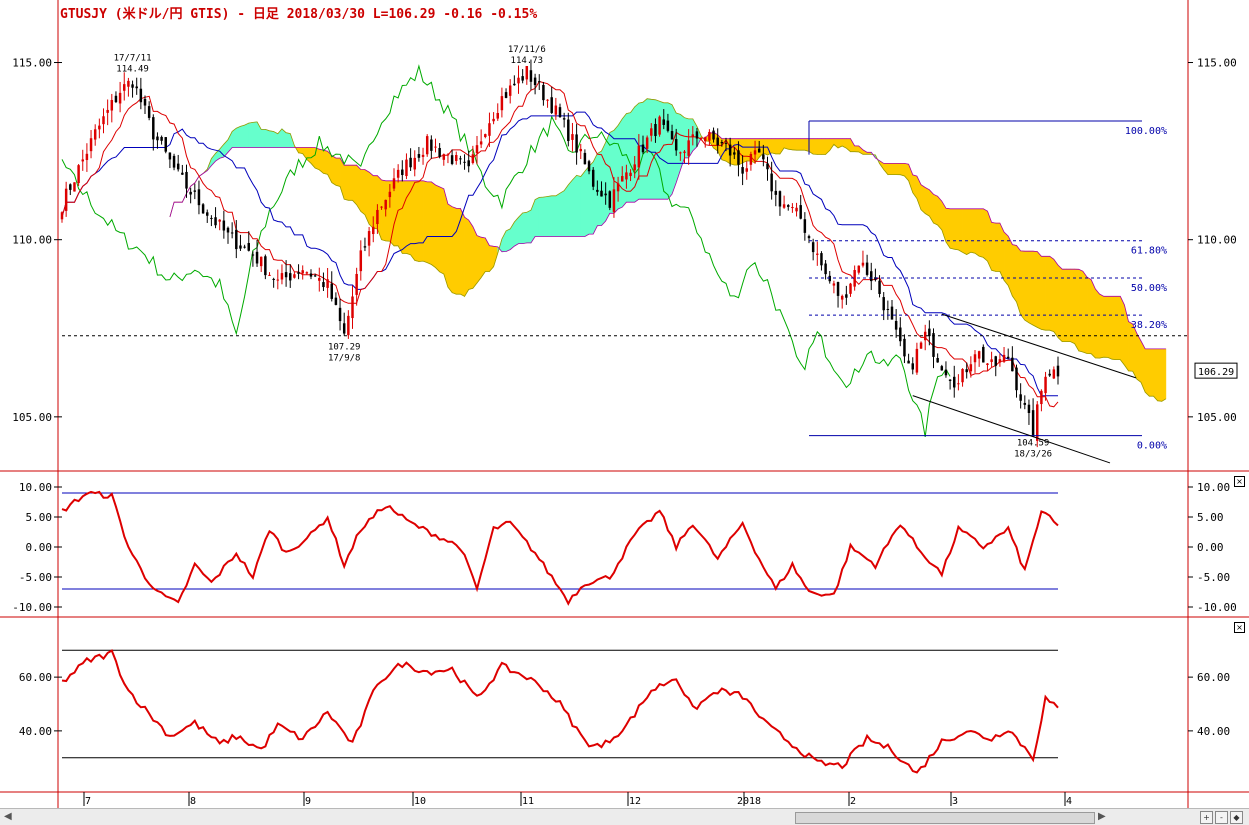 The width and height of the screenshot is (1249, 825). What do you see at coordinates (1239, 627) in the screenshot?
I see `close-oscillator2-button: ×` at bounding box center [1239, 627].